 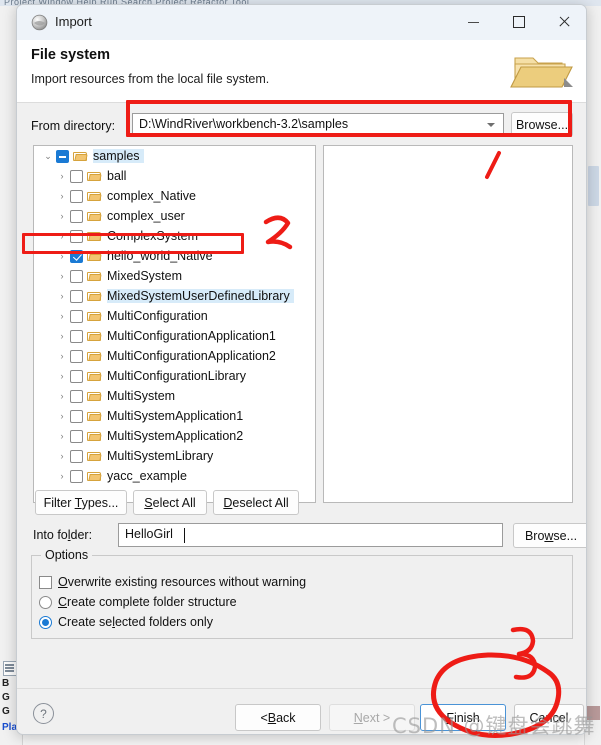 I want to click on background-scrollbar-thumb, so click(x=593, y=186).